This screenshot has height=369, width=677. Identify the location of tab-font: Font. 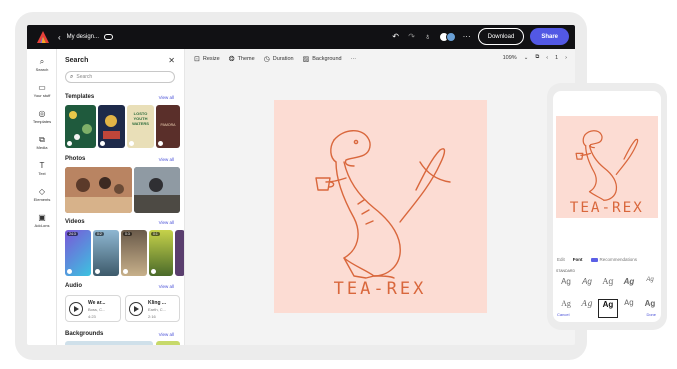
(578, 259).